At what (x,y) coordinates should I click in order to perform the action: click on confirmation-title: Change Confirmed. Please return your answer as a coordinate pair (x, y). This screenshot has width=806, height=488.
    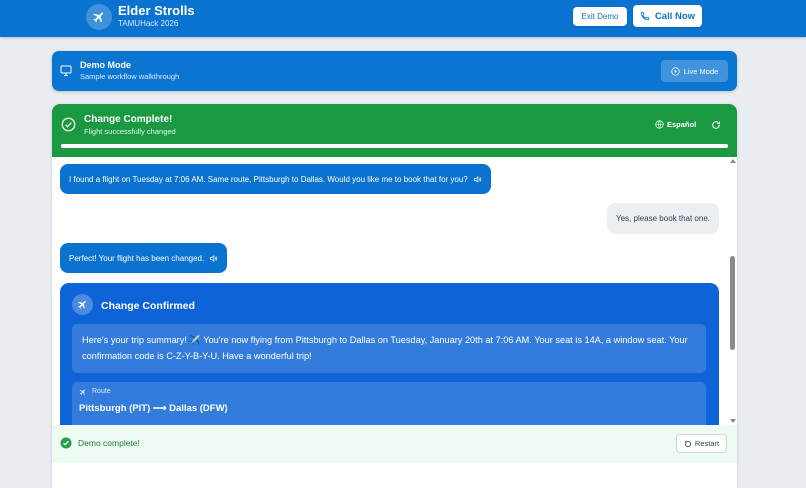
    Looking at the image, I should click on (148, 306).